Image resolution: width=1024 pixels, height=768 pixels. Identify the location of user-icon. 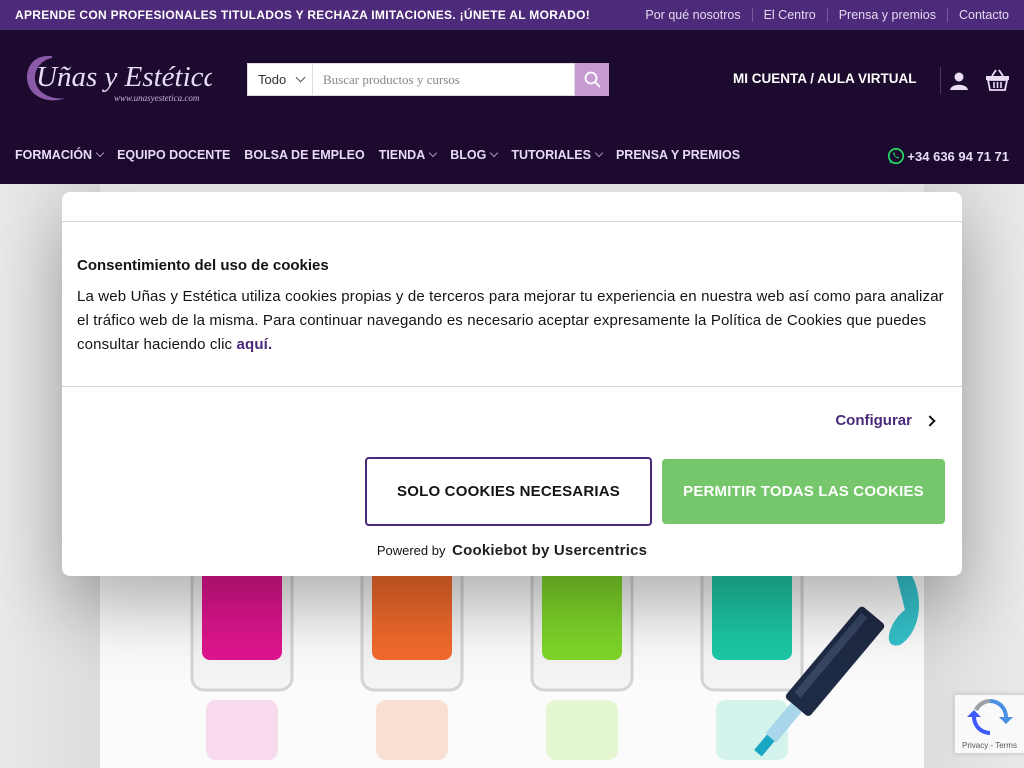
(959, 81).